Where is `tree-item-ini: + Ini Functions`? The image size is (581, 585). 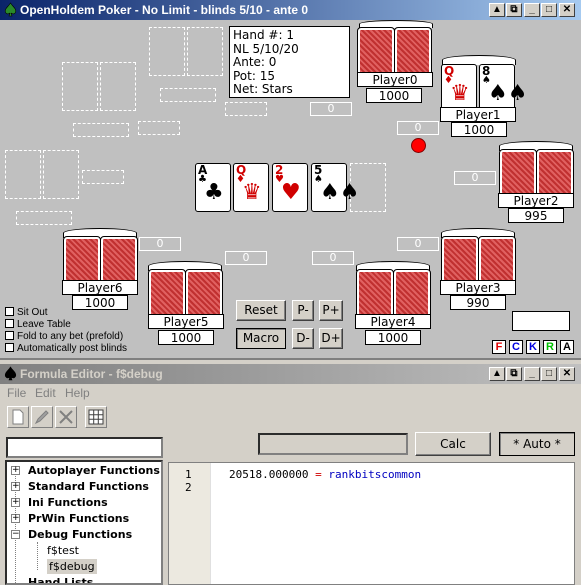
tree-item-ini: + Ini Functions is located at coordinates (59, 502).